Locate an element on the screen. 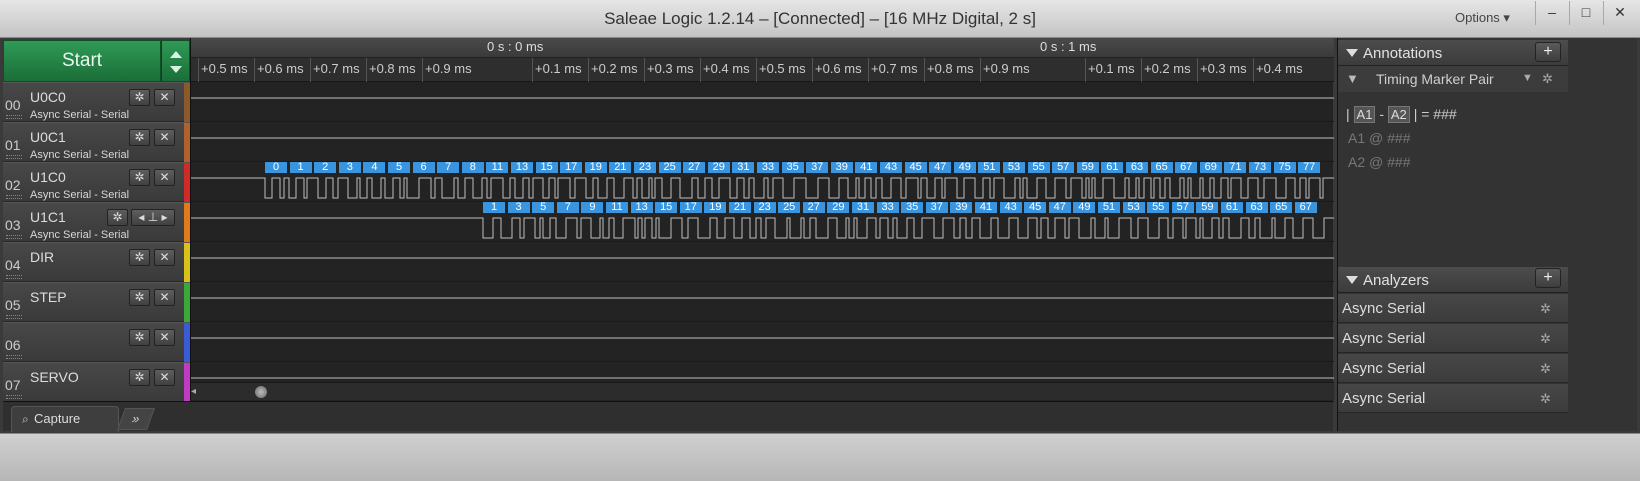  decoded-byte-label: 51 is located at coordinates (1109, 207).